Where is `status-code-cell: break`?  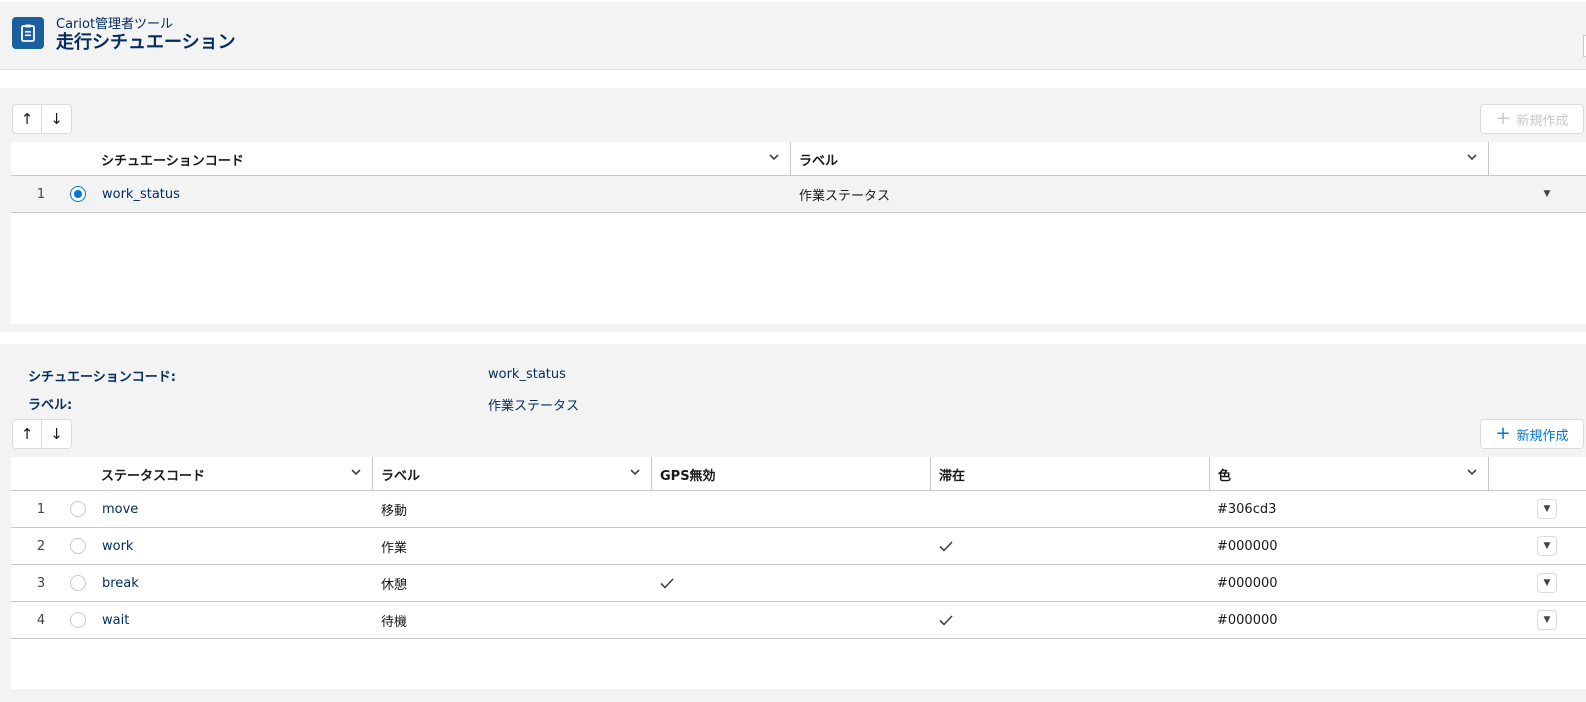 status-code-cell: break is located at coordinates (120, 583).